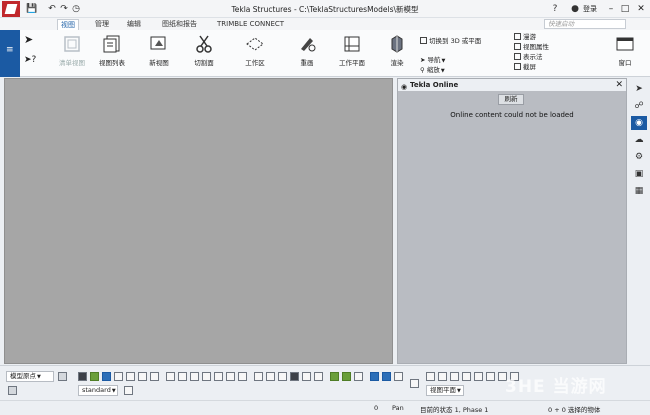 This screenshot has width=650, height=415. I want to click on settings-gear-icon: ⚙, so click(639, 157).